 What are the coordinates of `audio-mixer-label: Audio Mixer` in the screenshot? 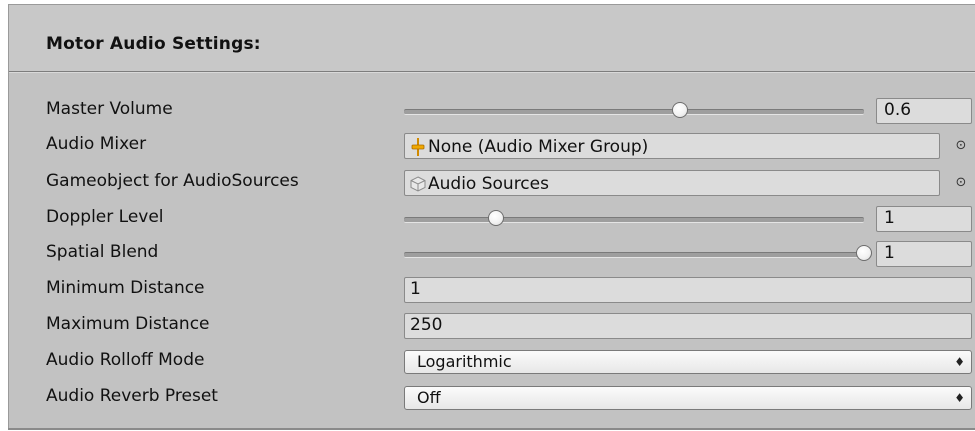 It's located at (96, 144).